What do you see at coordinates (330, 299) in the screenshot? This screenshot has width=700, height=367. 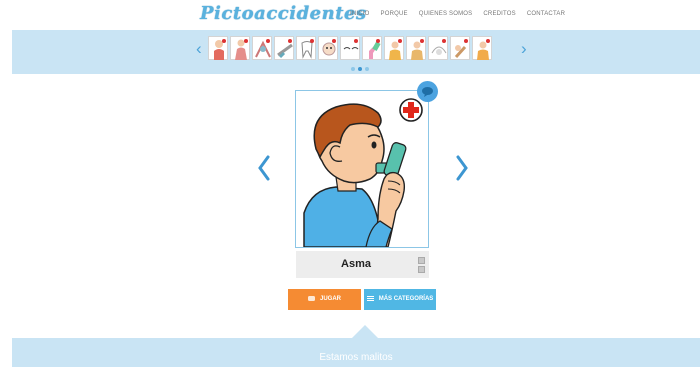 I see `play-button-label: JUGAR` at bounding box center [330, 299].